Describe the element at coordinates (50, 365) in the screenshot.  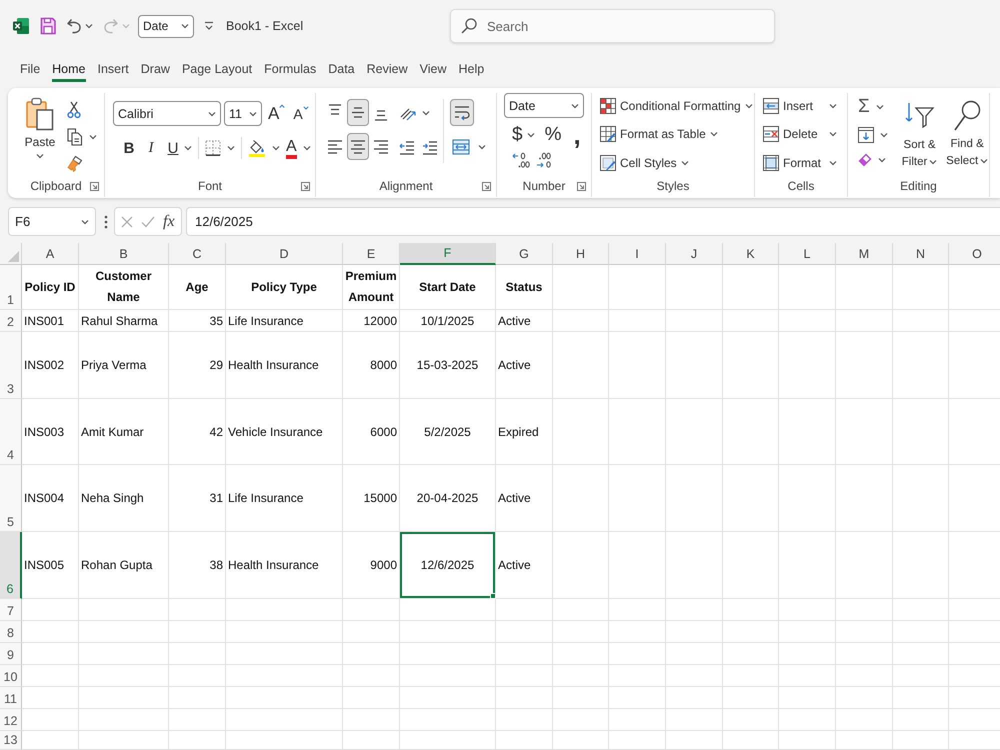
I see `table-cell: INS002` at that location.